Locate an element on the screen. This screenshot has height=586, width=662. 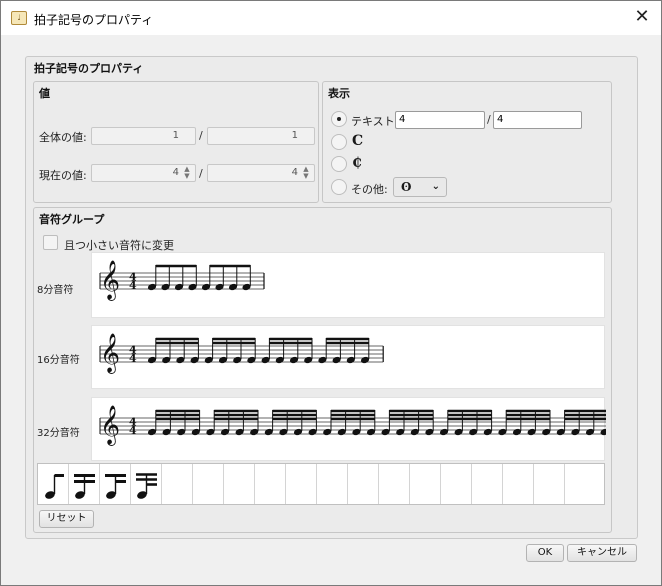
reset-button: リセット is located at coordinates (66, 519).